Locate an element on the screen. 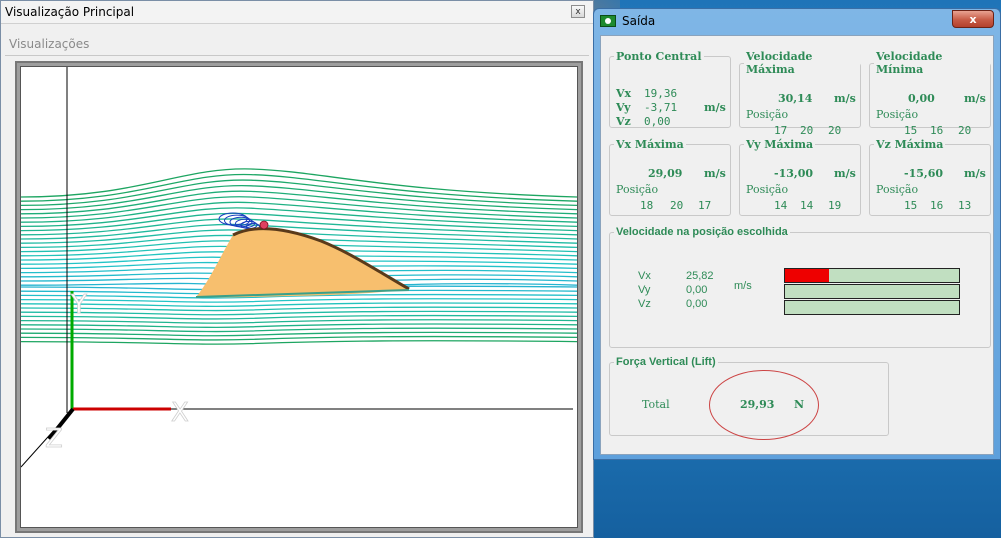 This screenshot has width=1001, height=538. group-title: Força Vertical (Lift) is located at coordinates (666, 362).